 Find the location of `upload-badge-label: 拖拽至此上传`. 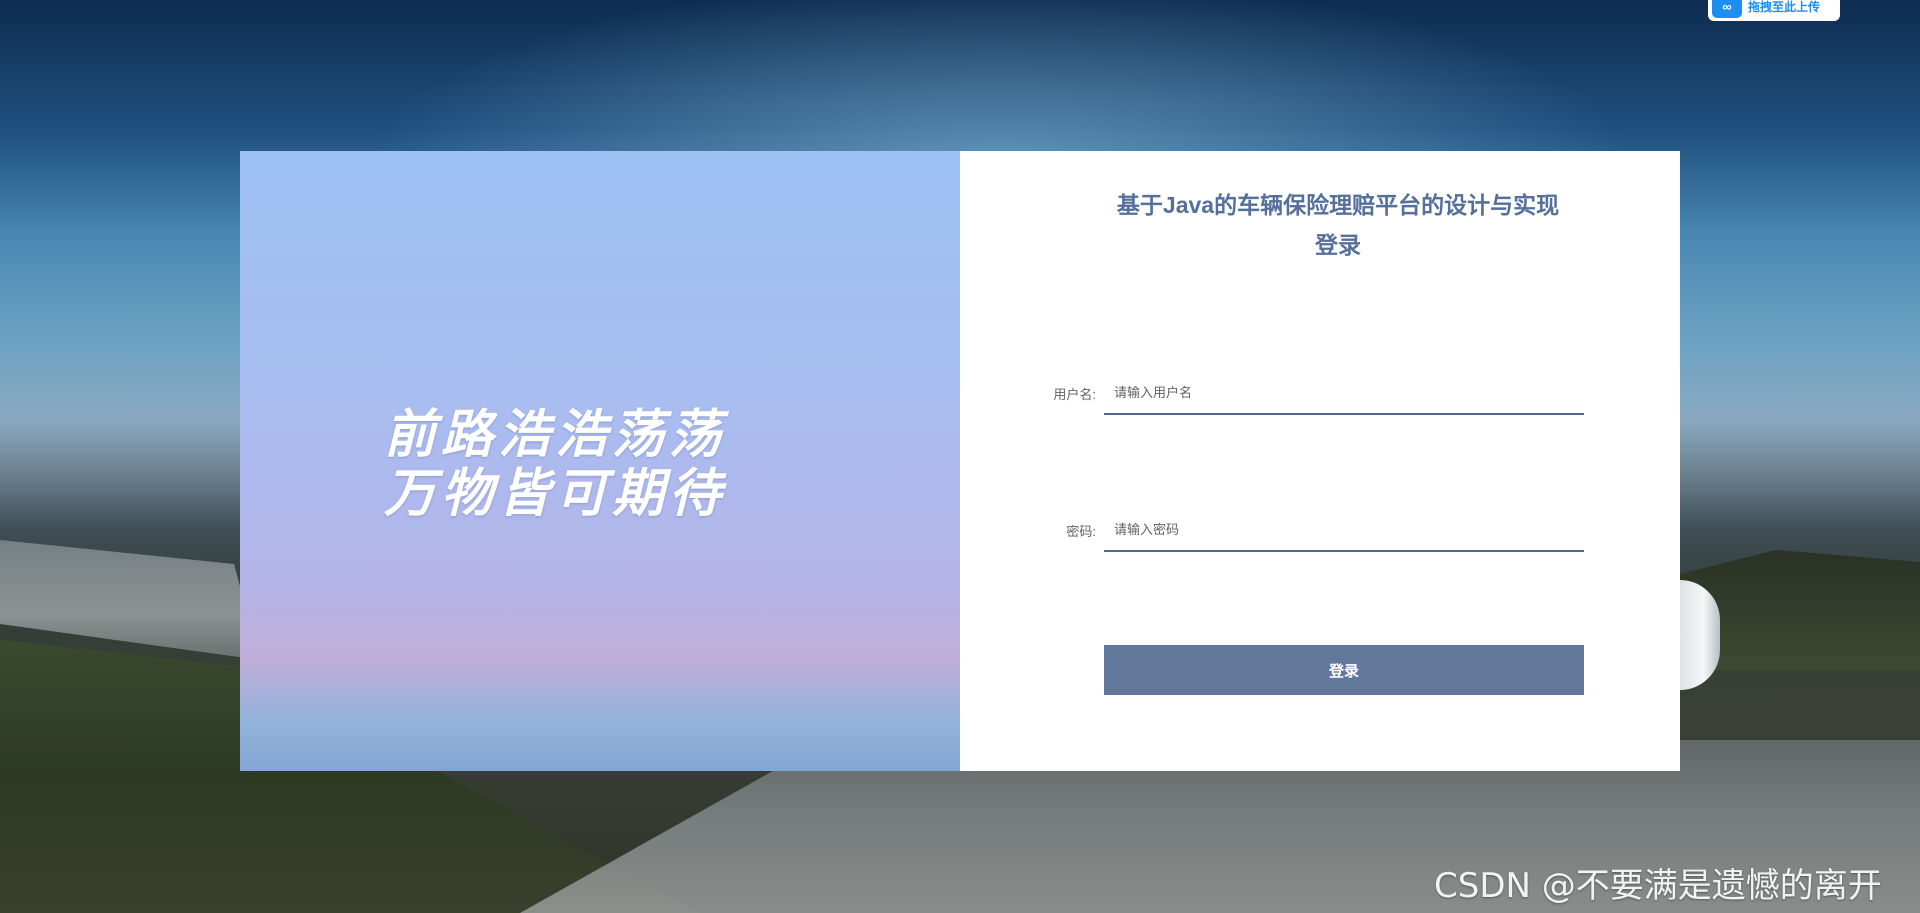

upload-badge-label: 拖拽至此上传 is located at coordinates (1784, 7).